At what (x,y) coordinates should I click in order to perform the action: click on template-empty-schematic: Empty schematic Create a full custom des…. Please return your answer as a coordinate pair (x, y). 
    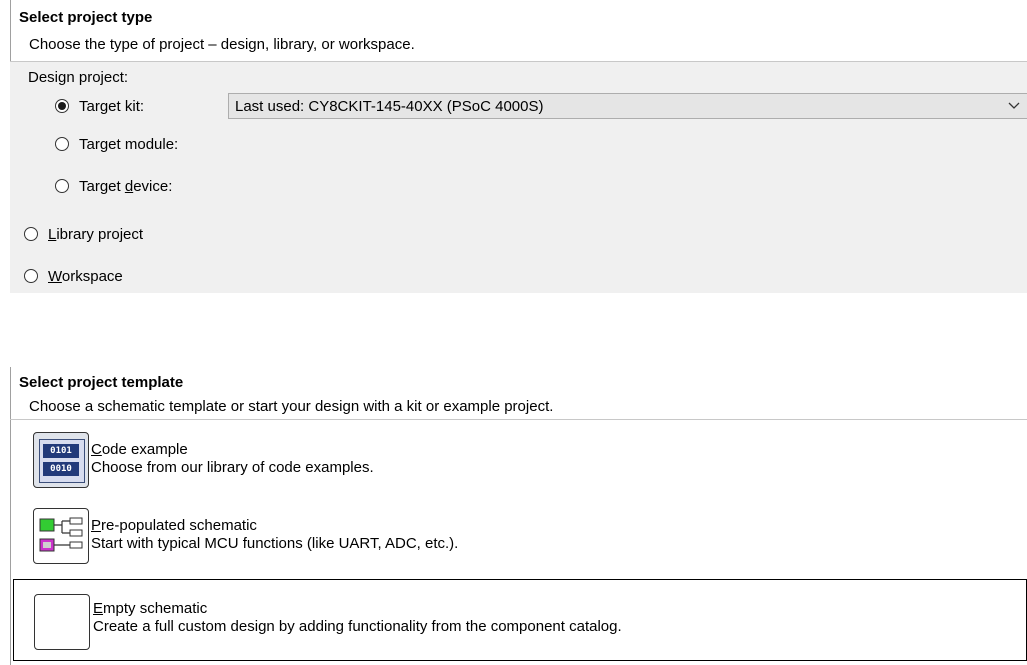
    Looking at the image, I should click on (520, 620).